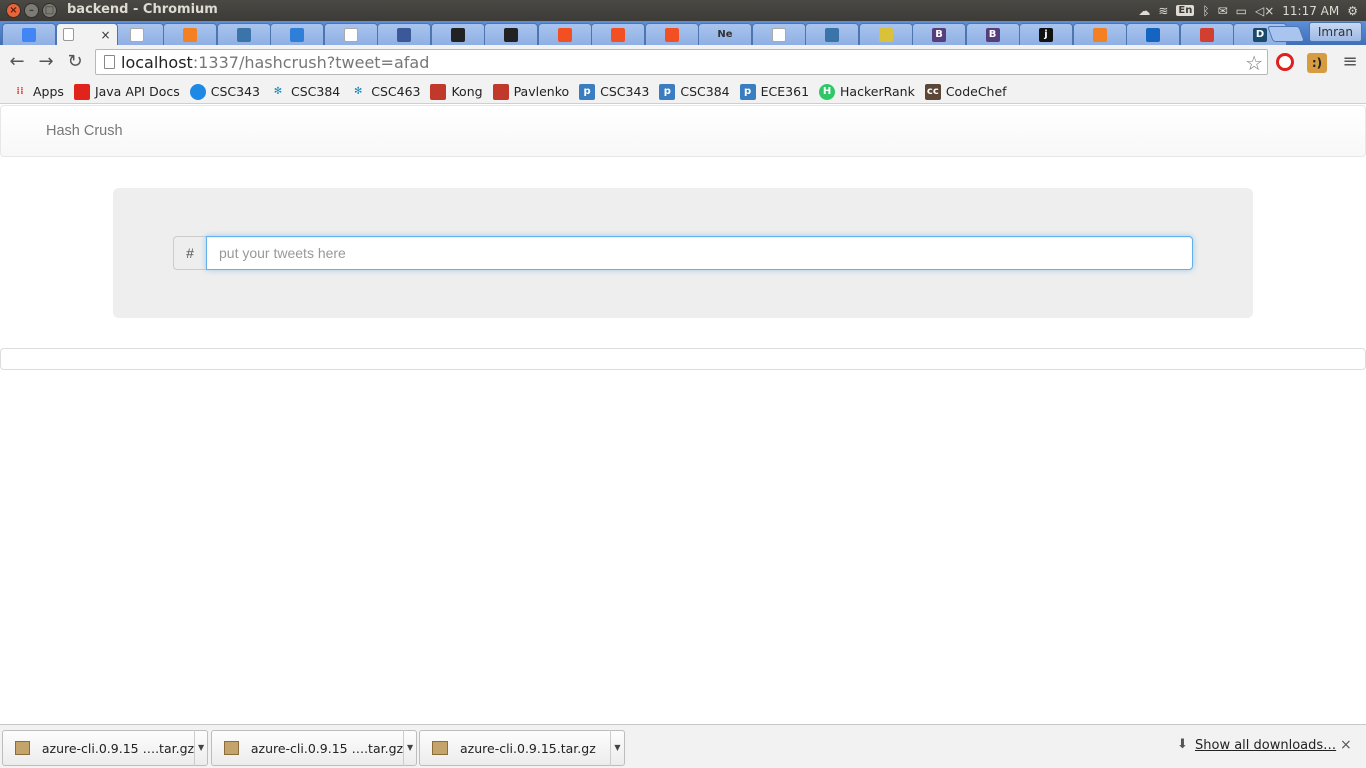 The width and height of the screenshot is (1366, 768). What do you see at coordinates (1185, 10) in the screenshot?
I see `keyboard-language-indicator: En` at bounding box center [1185, 10].